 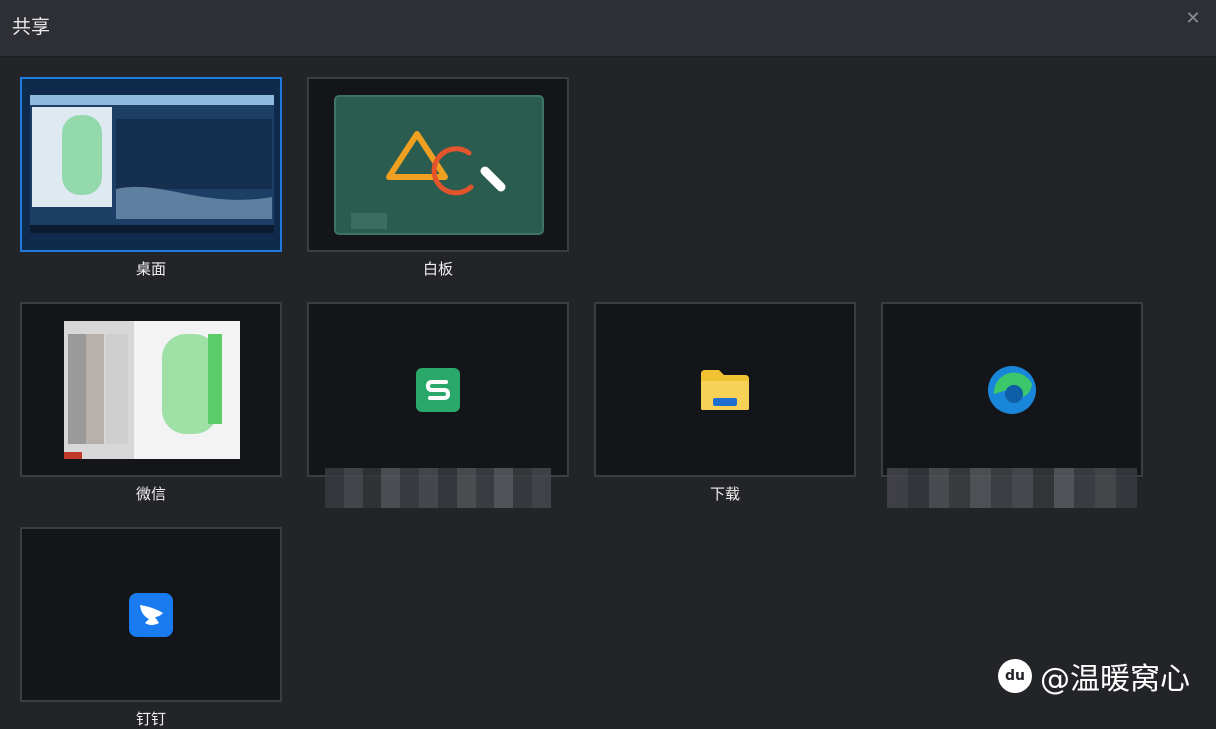 I want to click on watermark-text: @温暖窝心, so click(x=1115, y=679).